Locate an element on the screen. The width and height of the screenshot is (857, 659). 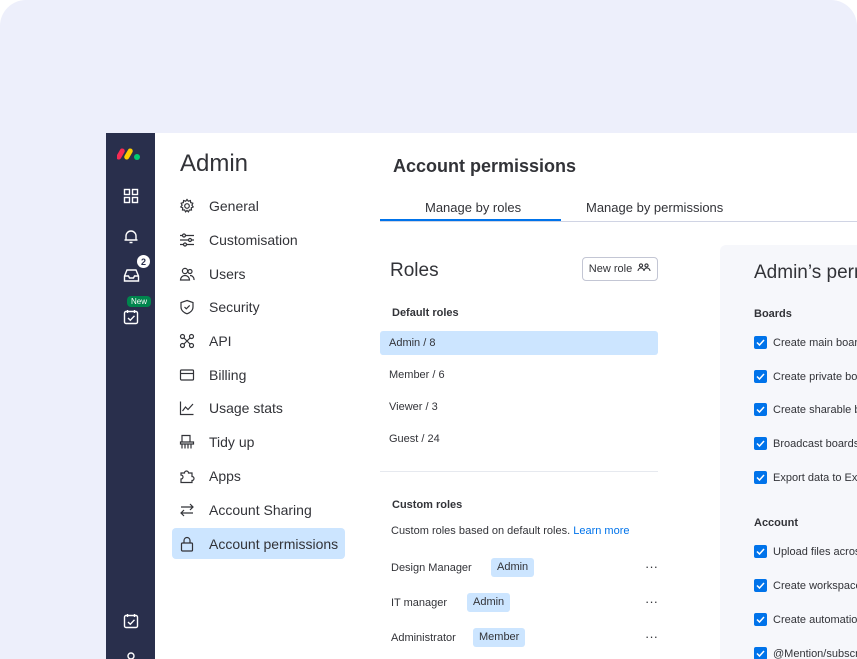
sidebar-item-account-permissions: Account permissions is located at coordinates (258, 543).